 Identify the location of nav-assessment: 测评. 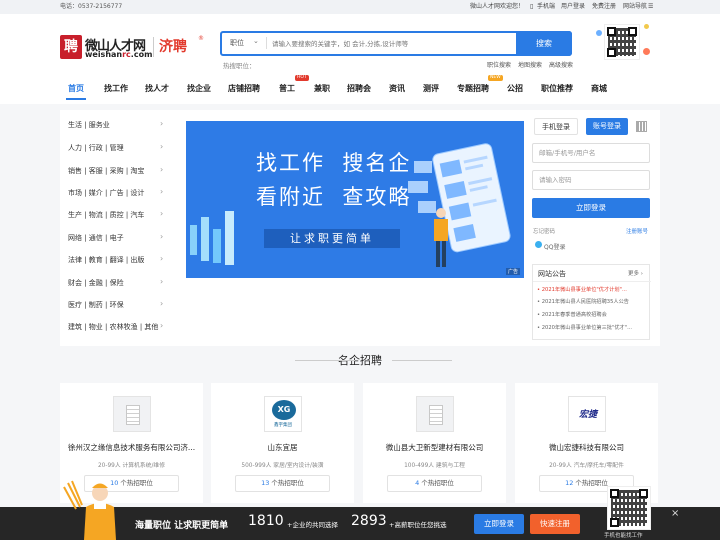
(431, 88).